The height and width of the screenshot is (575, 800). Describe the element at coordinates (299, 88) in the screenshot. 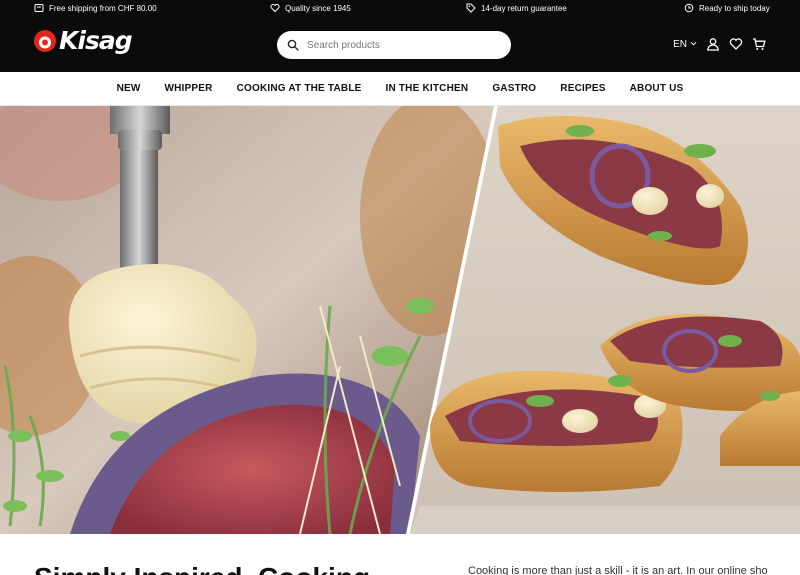

I see `nav-item-cooking-at-the-table: COOKING AT THE TABLE` at that location.